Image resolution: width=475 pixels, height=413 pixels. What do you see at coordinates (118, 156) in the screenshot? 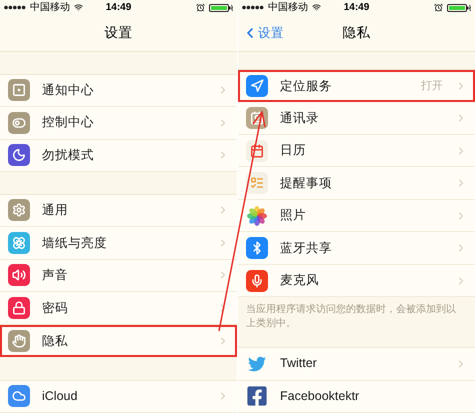
I see `menu-item: 勿扰模式` at bounding box center [118, 156].